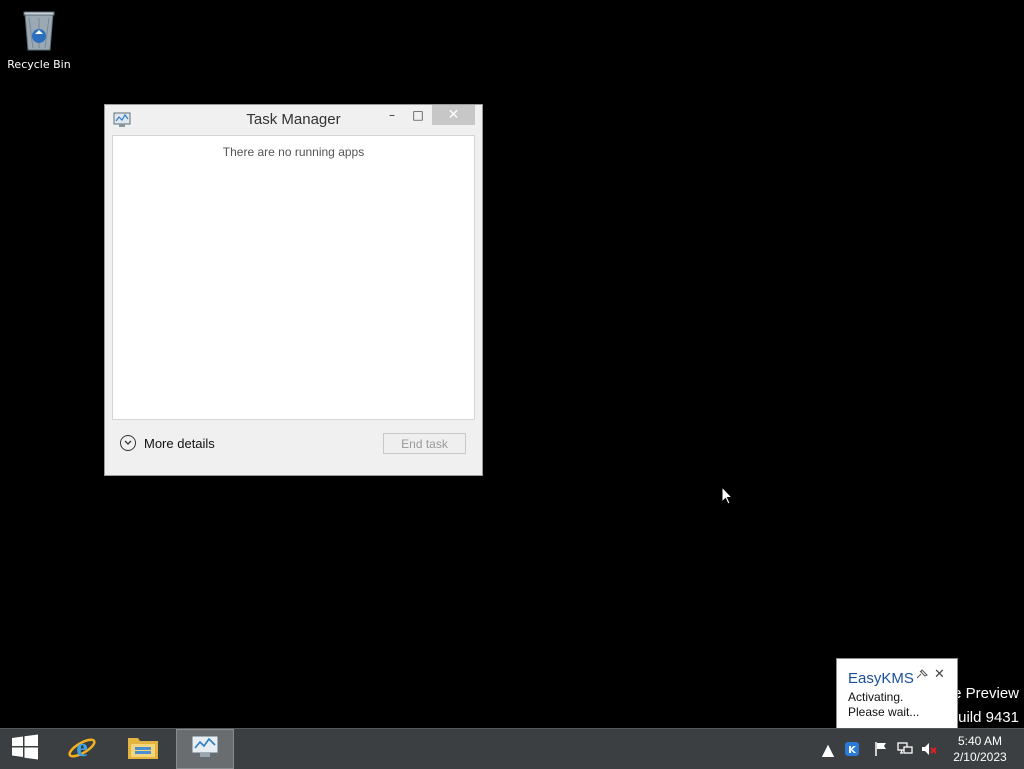 Image resolution: width=1024 pixels, height=769 pixels. I want to click on windows-logo-icon, so click(25, 749).